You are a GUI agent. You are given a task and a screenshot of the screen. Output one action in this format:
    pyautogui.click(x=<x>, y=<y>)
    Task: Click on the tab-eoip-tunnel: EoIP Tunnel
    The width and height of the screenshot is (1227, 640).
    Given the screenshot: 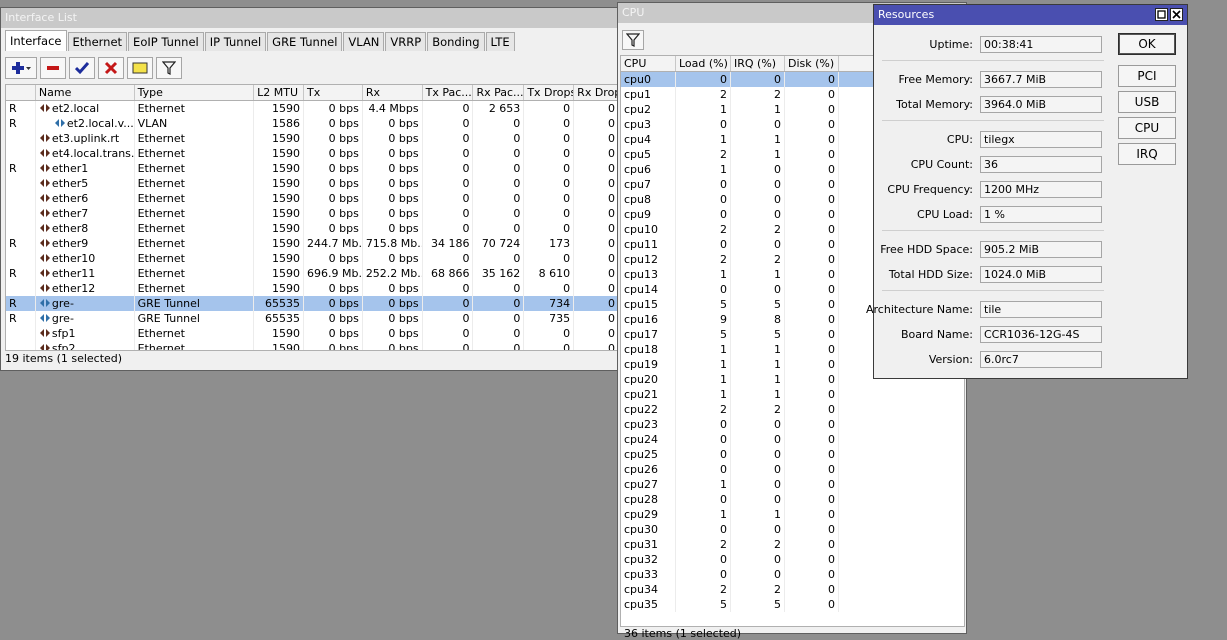 What is the action you would take?
    pyautogui.click(x=166, y=41)
    